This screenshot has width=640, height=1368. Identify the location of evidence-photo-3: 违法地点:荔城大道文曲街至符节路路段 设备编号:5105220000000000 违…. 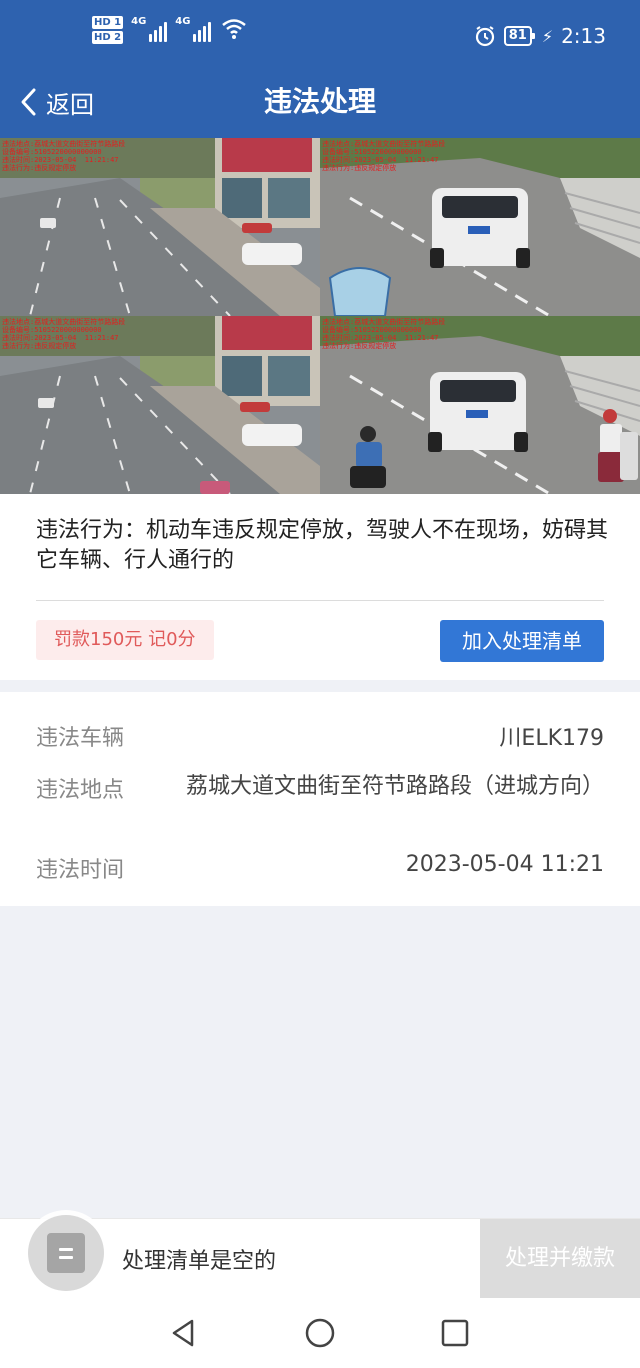
(160, 405).